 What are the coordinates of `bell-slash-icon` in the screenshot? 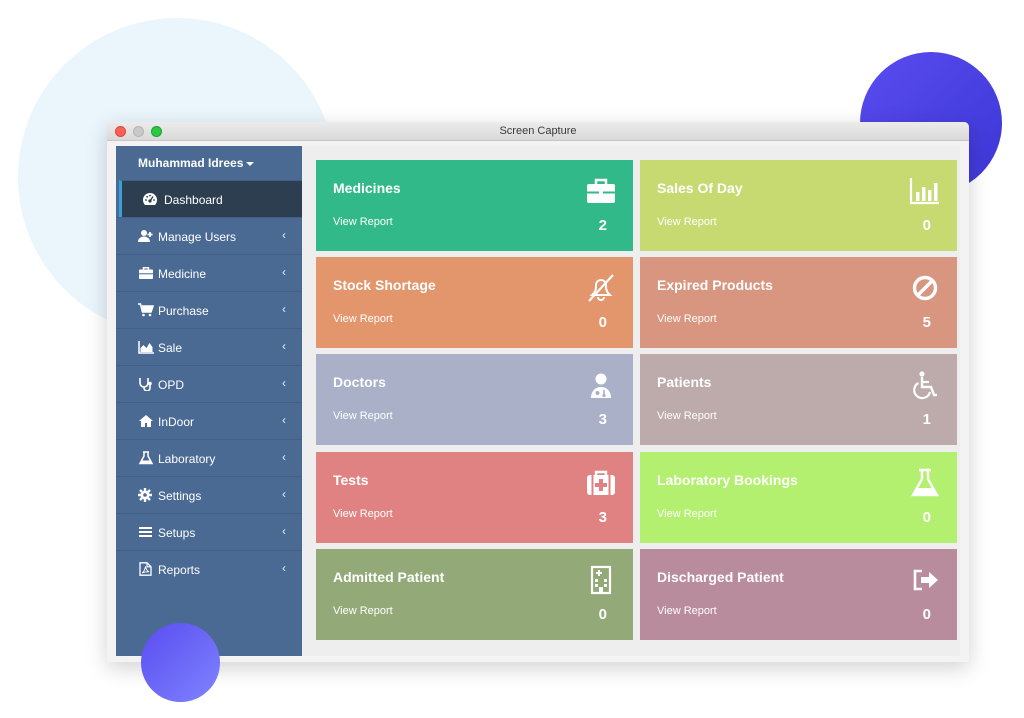 It's located at (601, 288).